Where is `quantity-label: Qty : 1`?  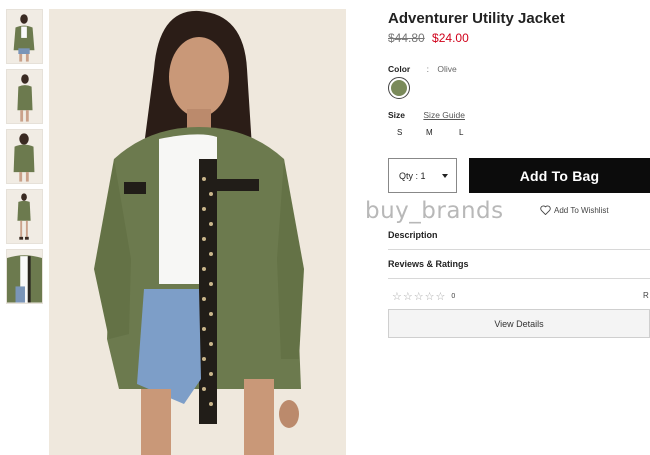
quantity-label: Qty : 1 is located at coordinates (412, 175).